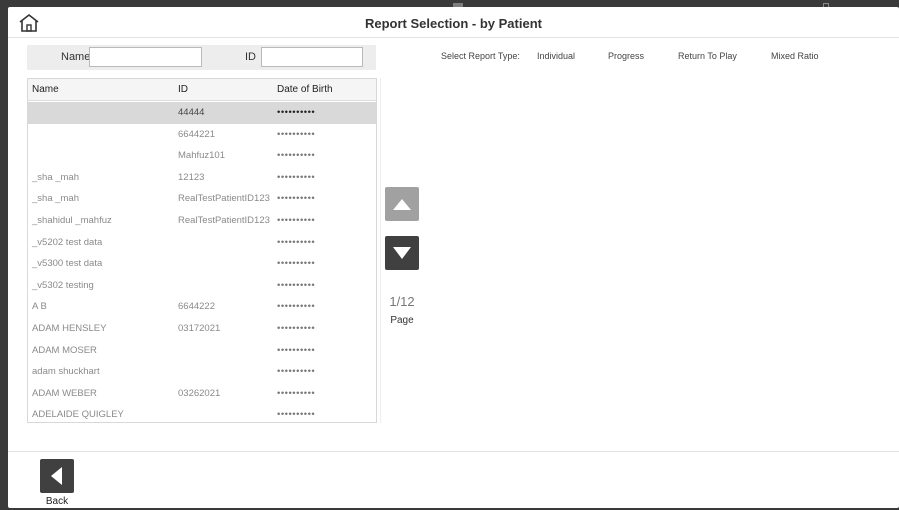  I want to click on table-row: 44444 ••••••••••, so click(202, 113).